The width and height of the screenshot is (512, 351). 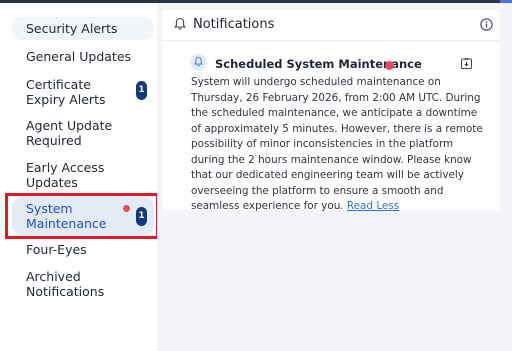 I want to click on sidebar-item-label: Four-Eyes, so click(x=56, y=249).